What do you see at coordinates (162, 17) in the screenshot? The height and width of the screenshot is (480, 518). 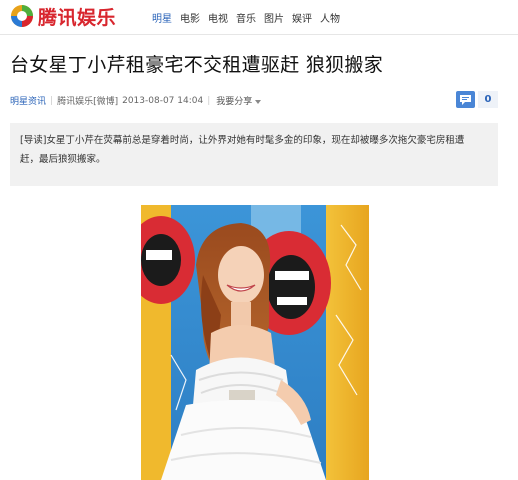 I see `nav-item-stars: 明星` at bounding box center [162, 17].